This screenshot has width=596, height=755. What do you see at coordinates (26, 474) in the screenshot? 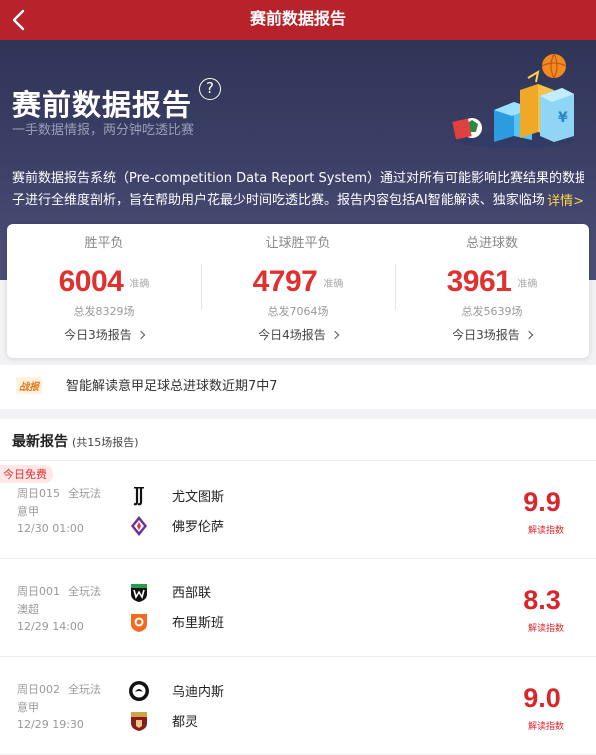
I see `free-today-badge: 今日免费` at bounding box center [26, 474].